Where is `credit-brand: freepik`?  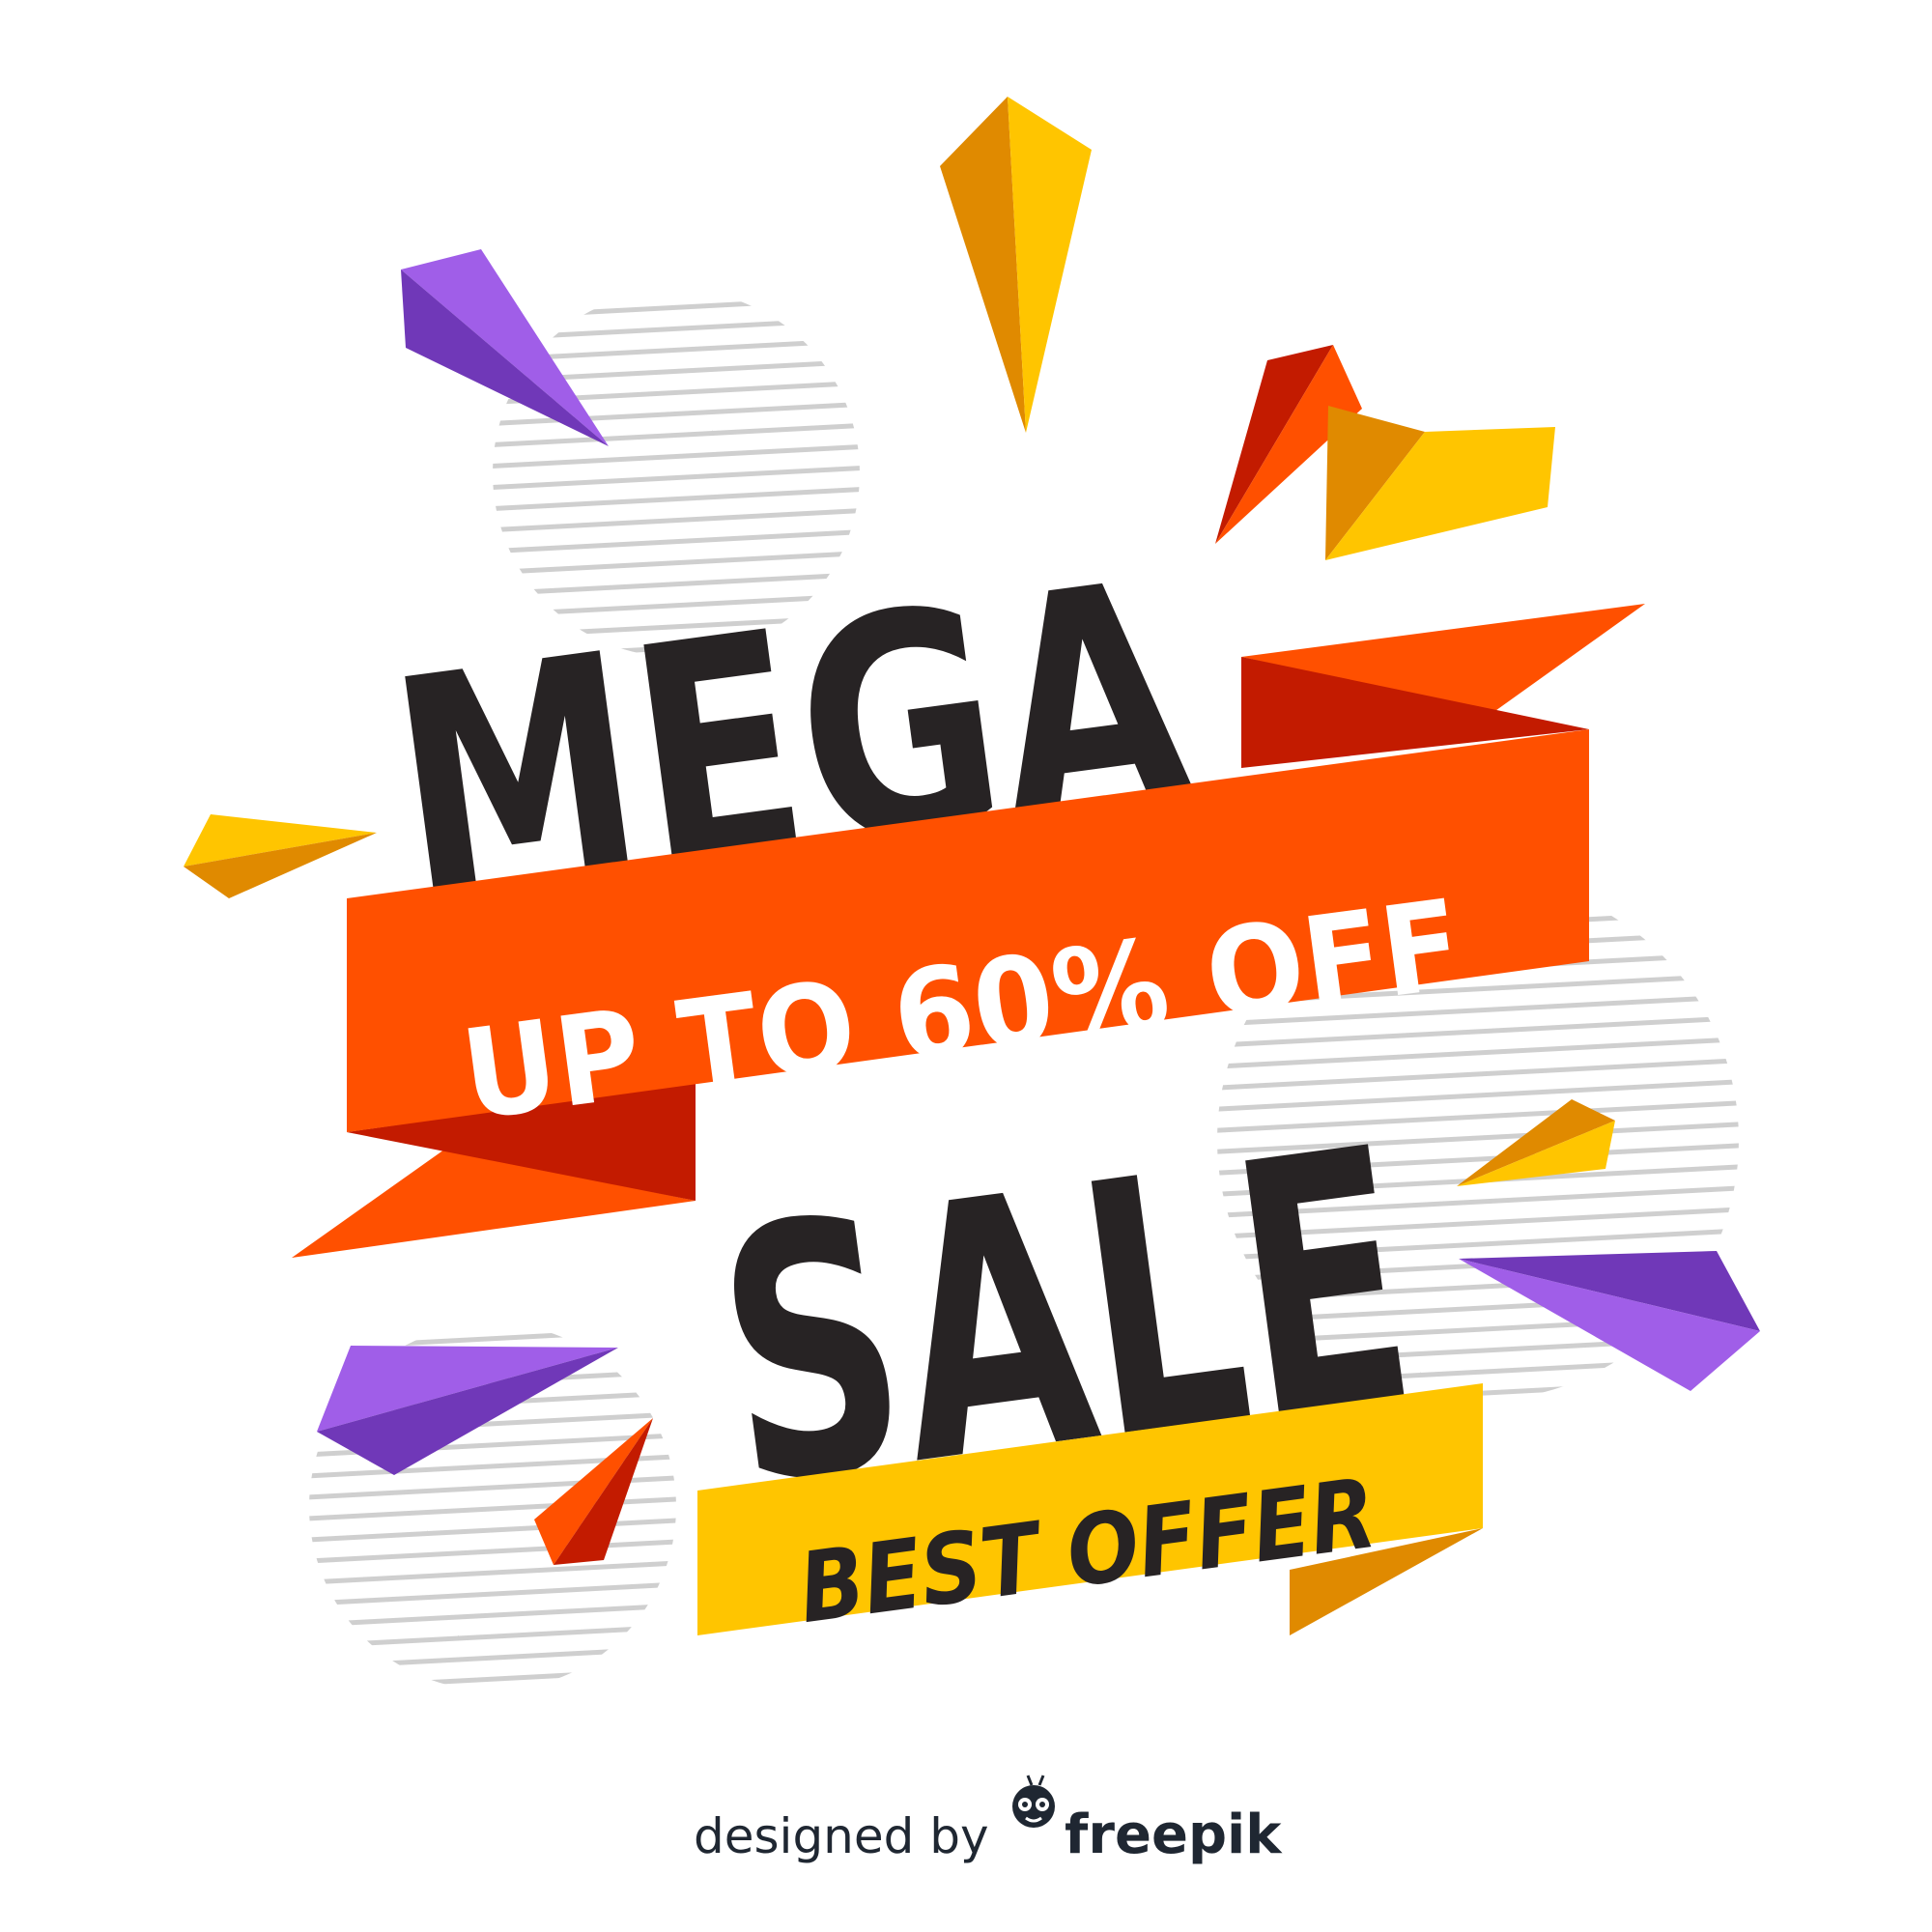
credit-brand: freepik is located at coordinates (1174, 1835).